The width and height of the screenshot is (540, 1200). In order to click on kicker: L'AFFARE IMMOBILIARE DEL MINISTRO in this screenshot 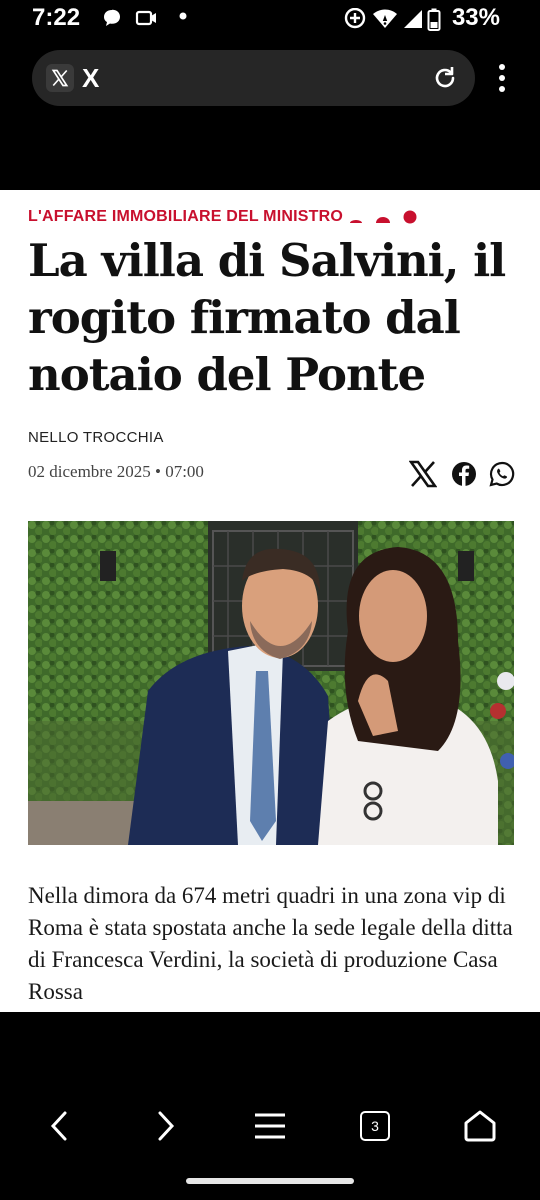, I will do `click(185, 216)`.